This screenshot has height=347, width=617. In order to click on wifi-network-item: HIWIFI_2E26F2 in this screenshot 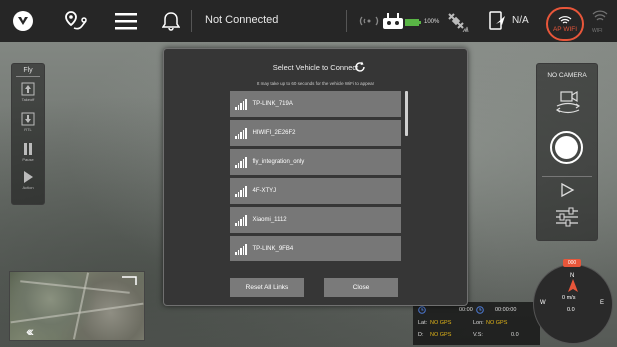, I will do `click(315, 133)`.